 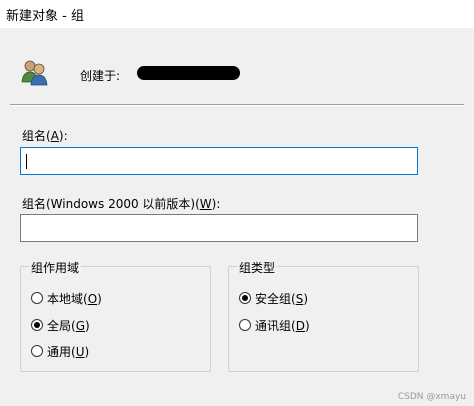 What do you see at coordinates (45, 136) in the screenshot?
I see `group-name-label: 组名(A):` at bounding box center [45, 136].